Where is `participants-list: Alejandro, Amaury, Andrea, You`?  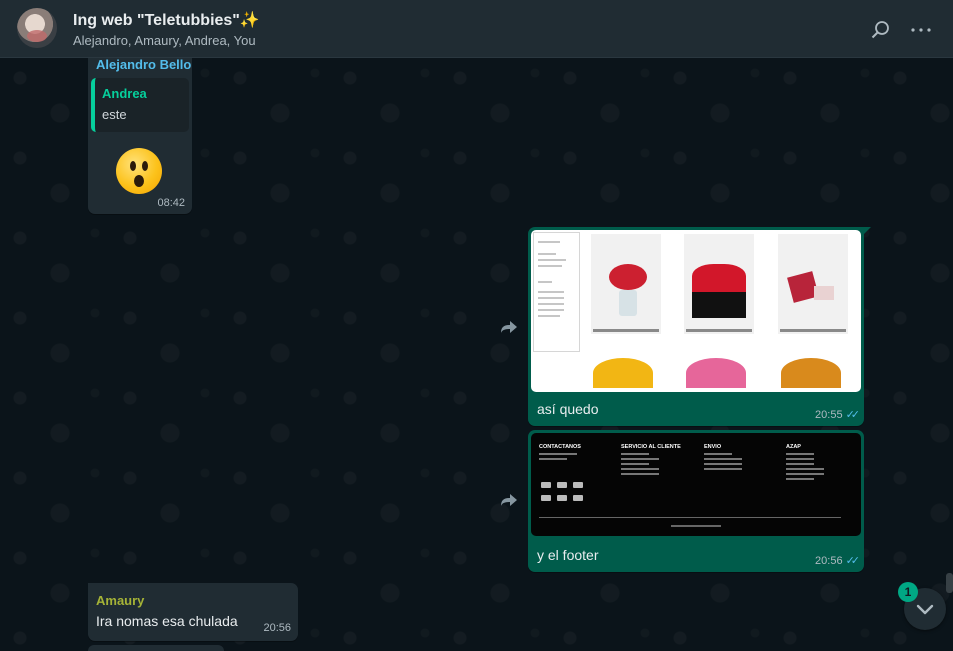 participants-list: Alejandro, Amaury, Andrea, You is located at coordinates (164, 40).